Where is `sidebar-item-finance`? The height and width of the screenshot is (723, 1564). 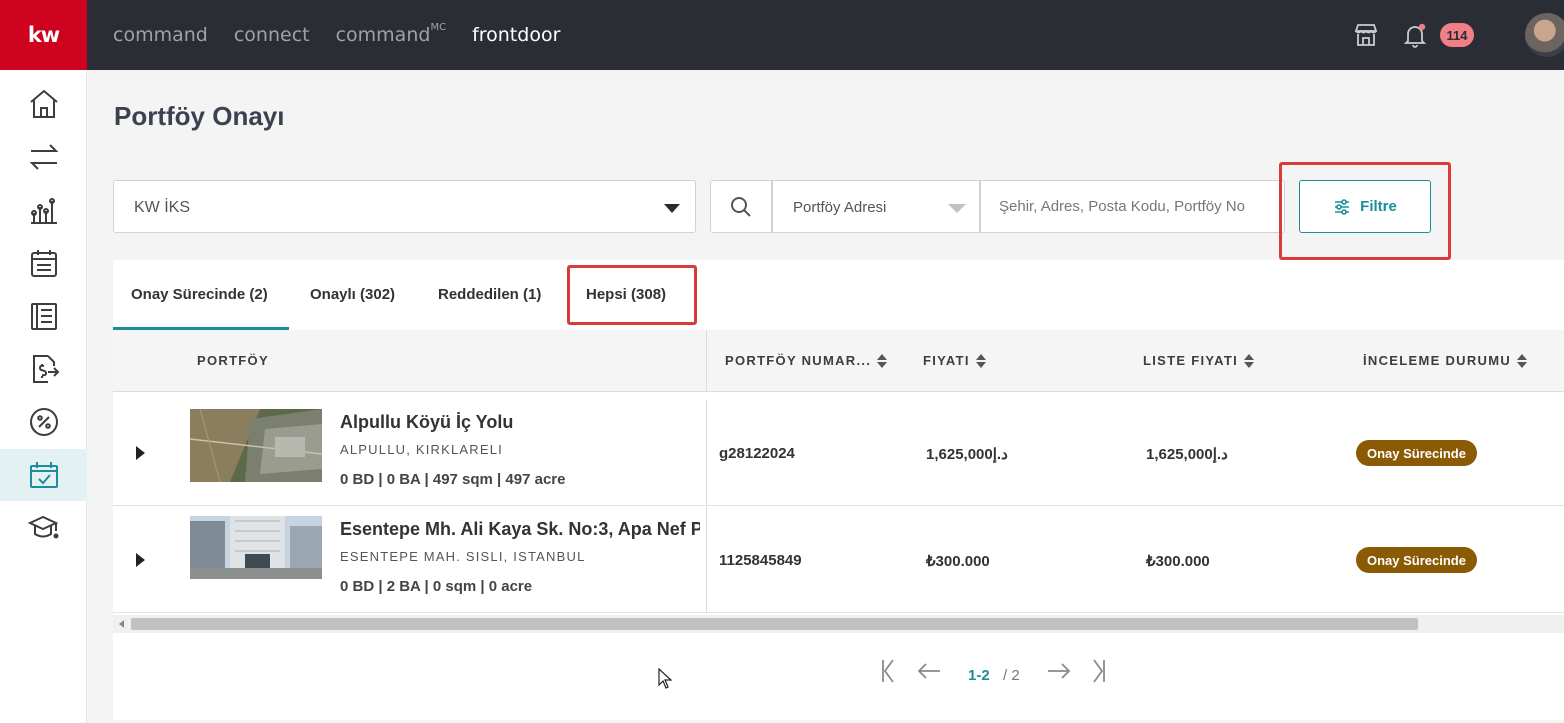 sidebar-item-finance is located at coordinates (43, 369).